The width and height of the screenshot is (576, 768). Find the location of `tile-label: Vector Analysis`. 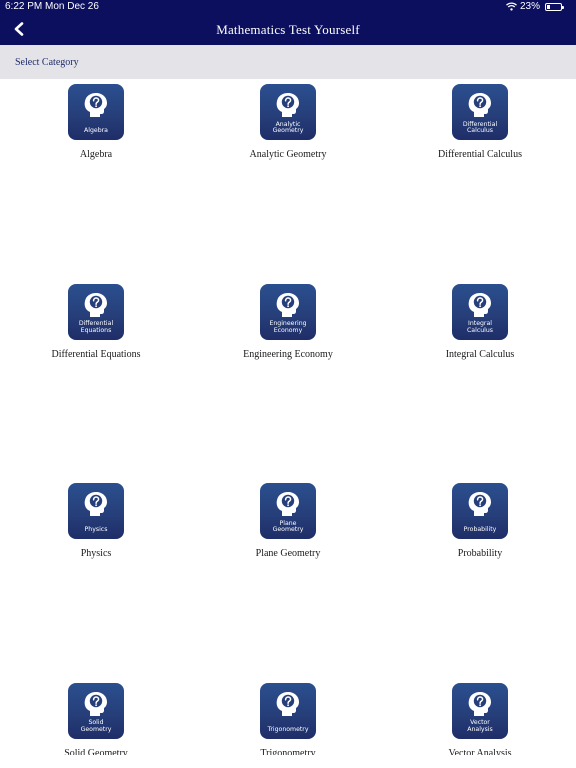

tile-label: Vector Analysis is located at coordinates (480, 726).